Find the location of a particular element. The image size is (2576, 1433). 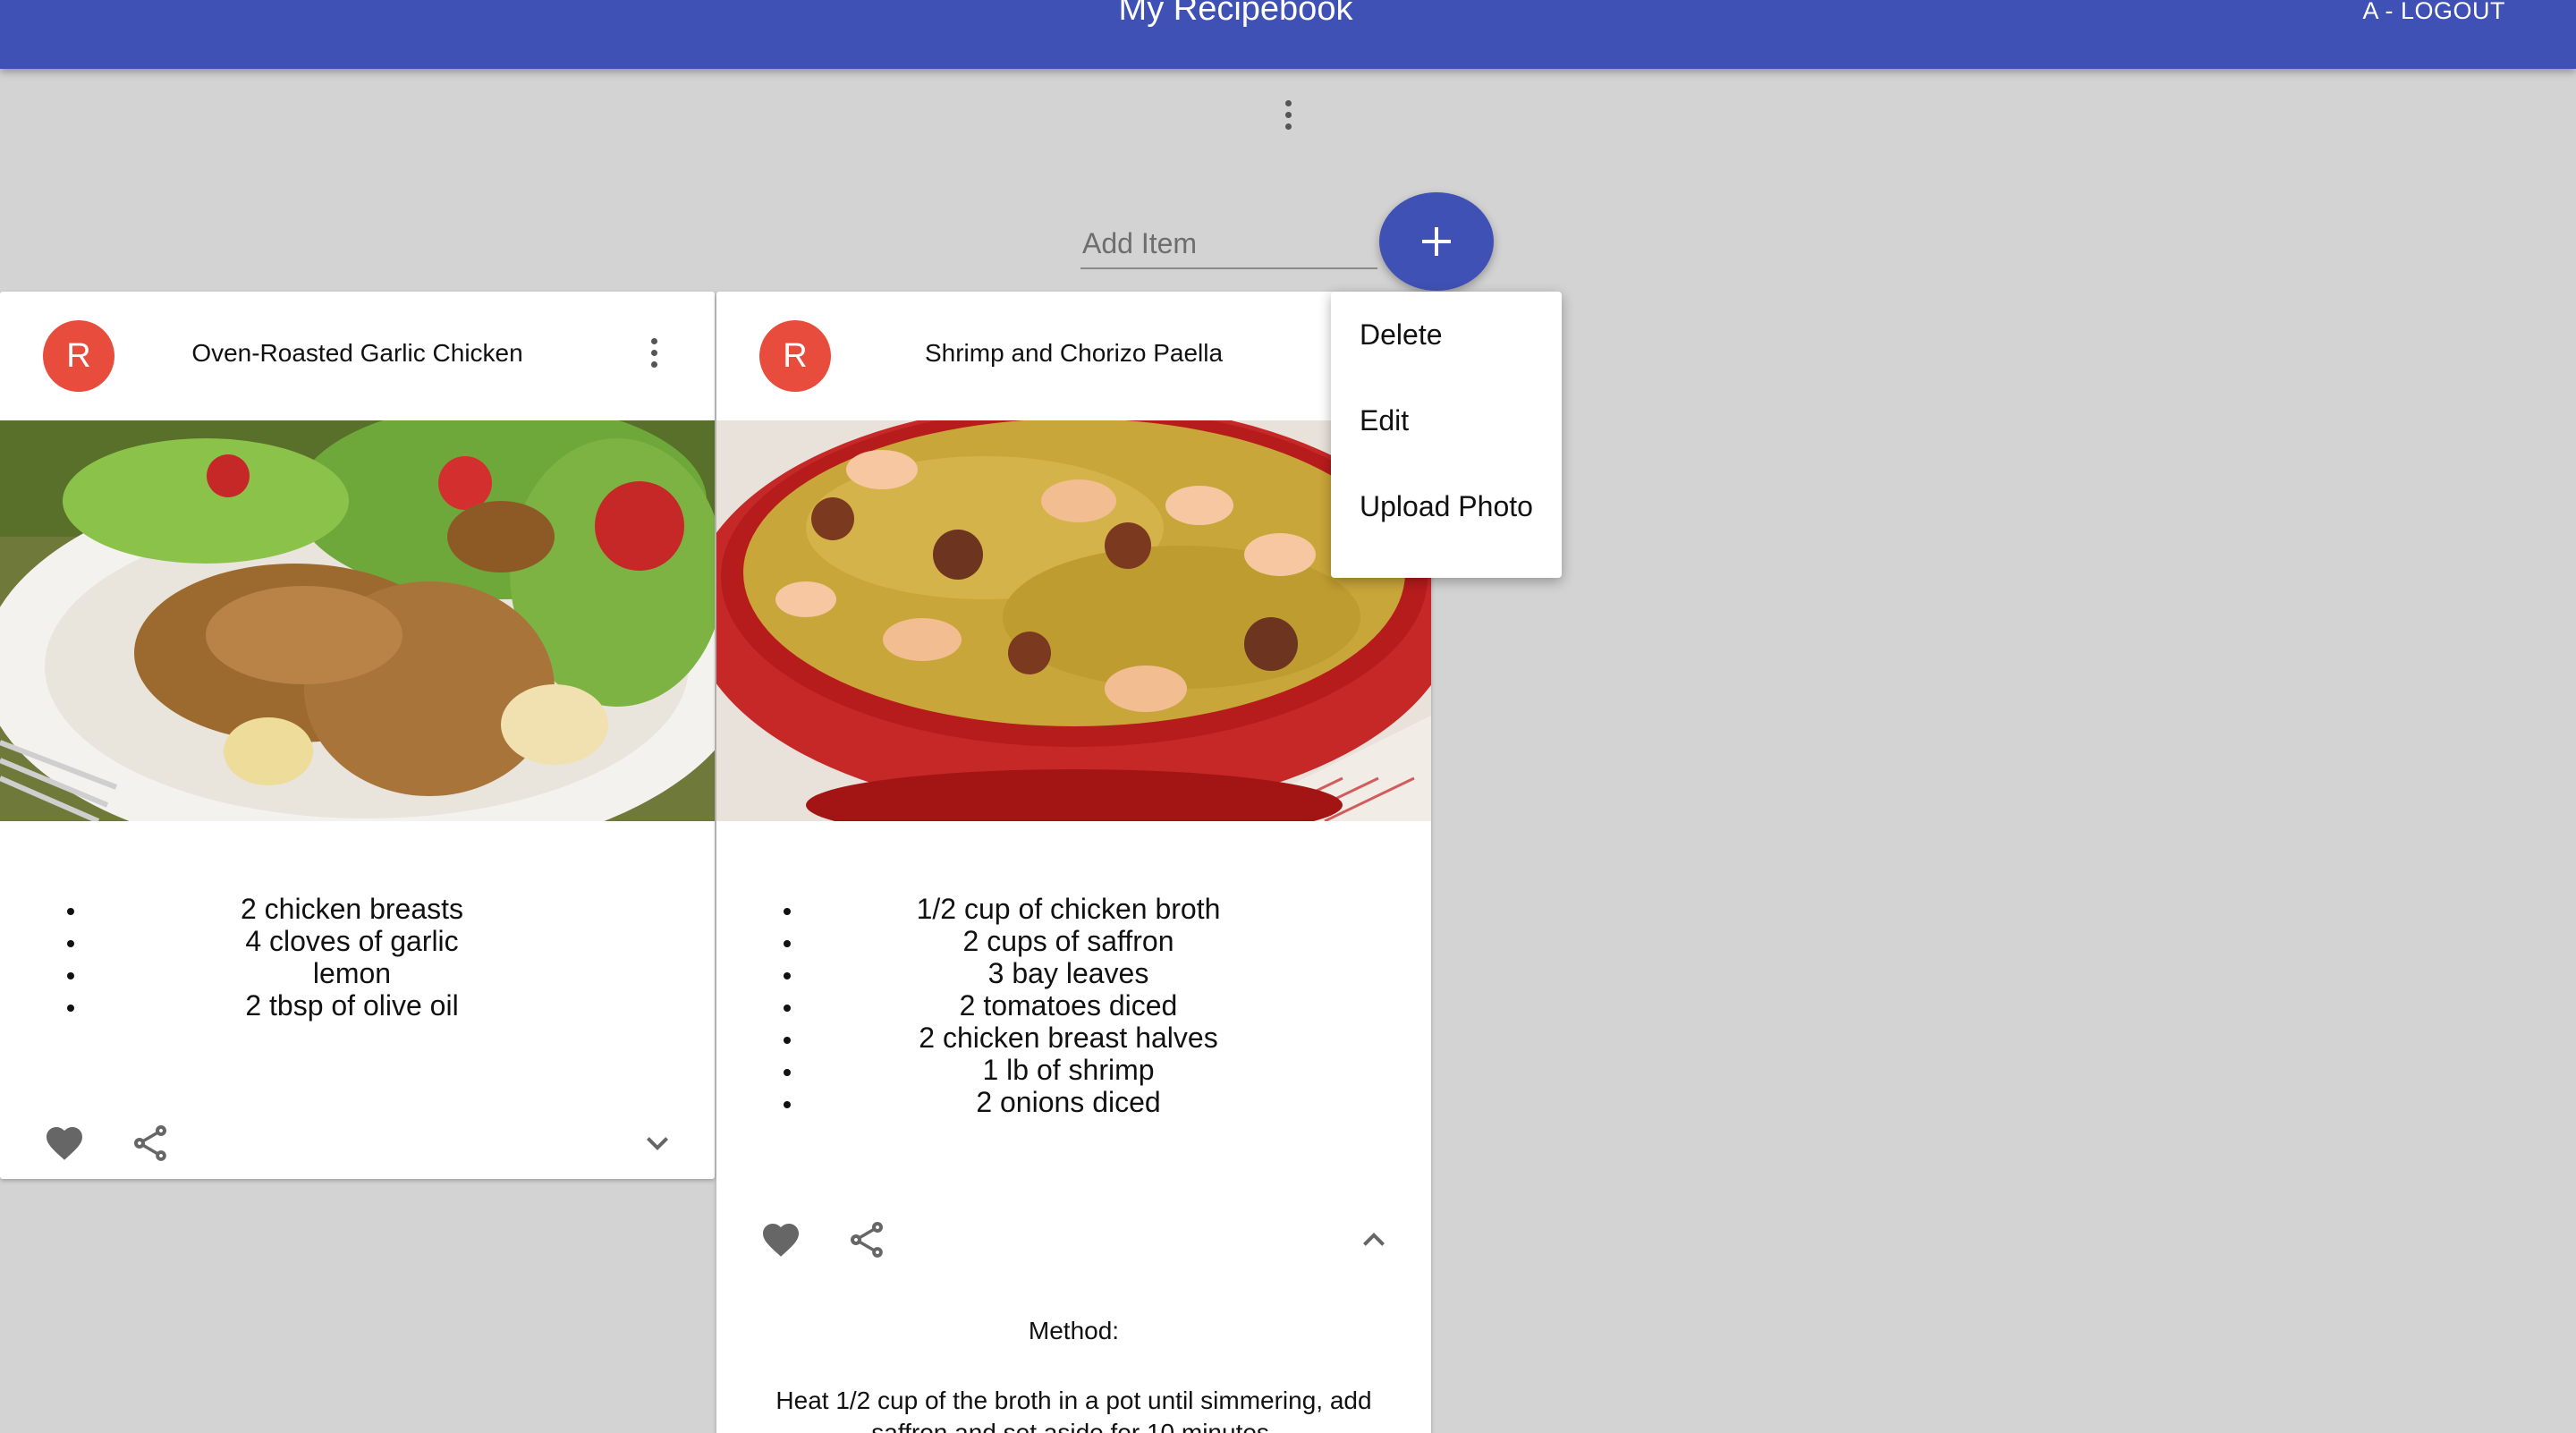

expand-less-icon is located at coordinates (1373, 1239).